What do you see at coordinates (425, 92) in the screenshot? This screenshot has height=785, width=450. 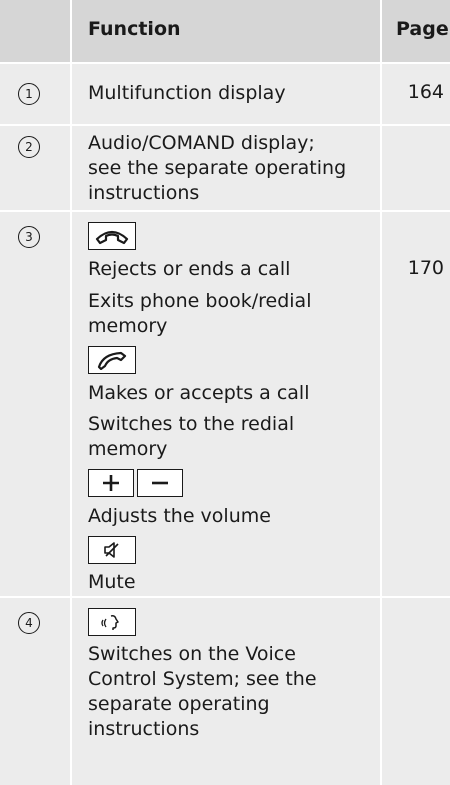 I see `row-page: 164` at bounding box center [425, 92].